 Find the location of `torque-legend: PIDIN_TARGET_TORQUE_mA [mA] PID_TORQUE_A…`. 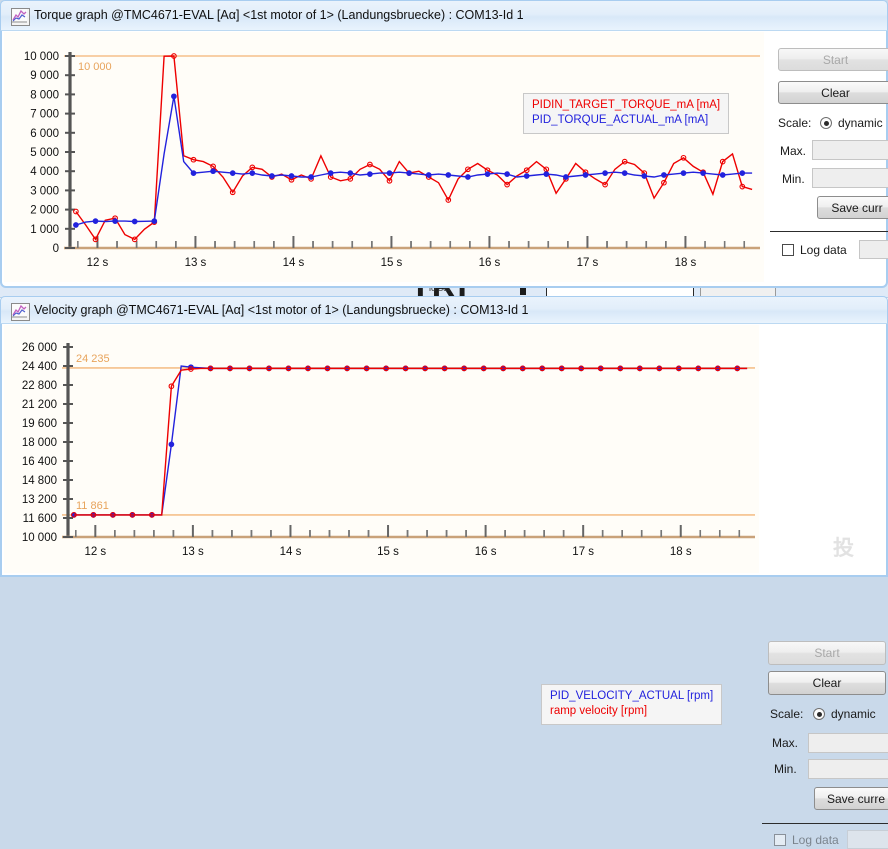

torque-legend: PIDIN_TARGET_TORQUE_mA [mA] PID_TORQUE_A… is located at coordinates (626, 113).